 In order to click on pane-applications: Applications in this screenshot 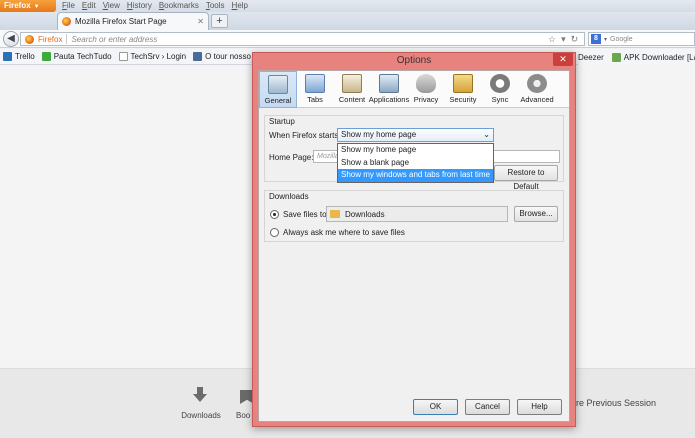, I will do `click(389, 89)`.